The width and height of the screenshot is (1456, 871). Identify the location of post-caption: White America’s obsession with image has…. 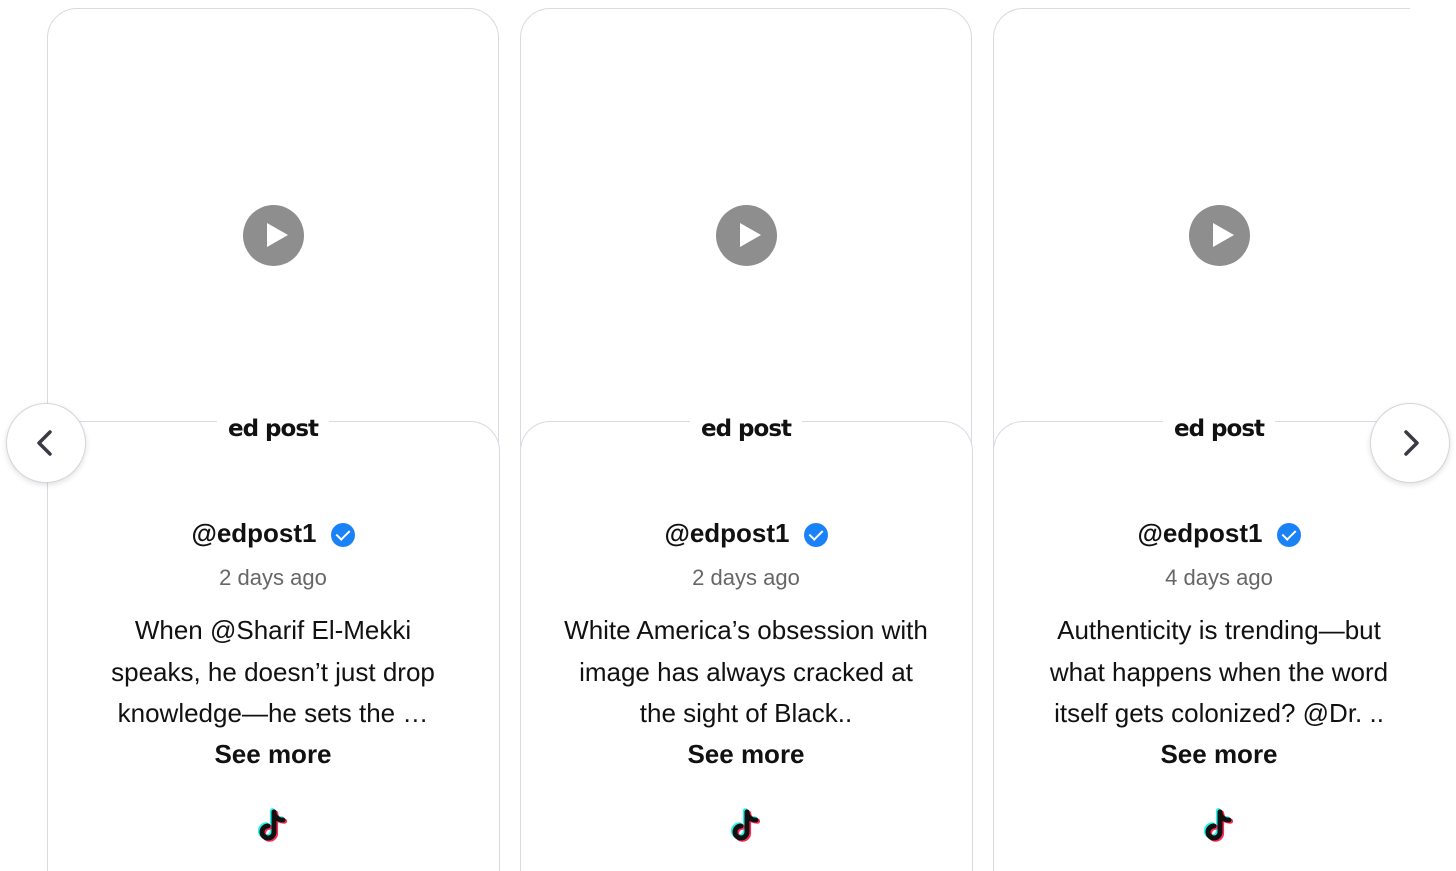
(746, 671).